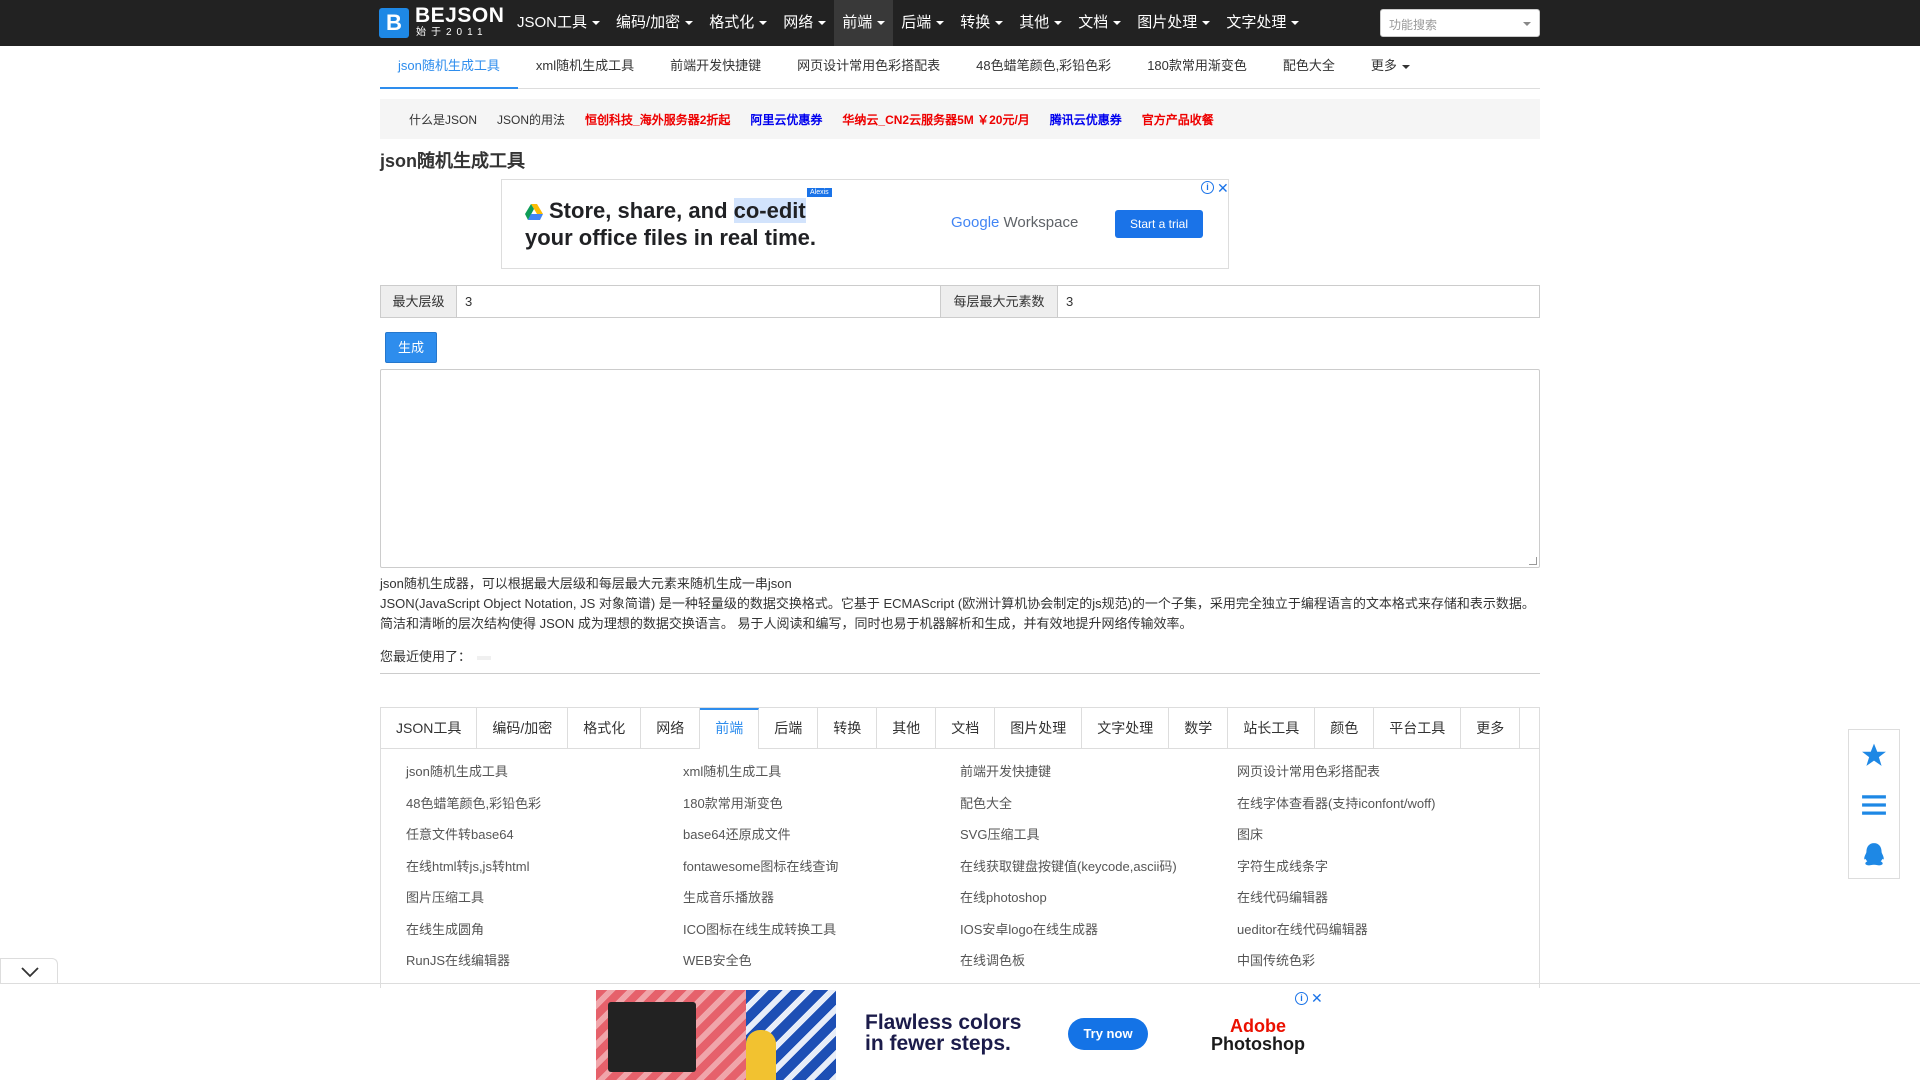 This screenshot has height=1080, width=1920. I want to click on menu-icon, so click(1874, 805).